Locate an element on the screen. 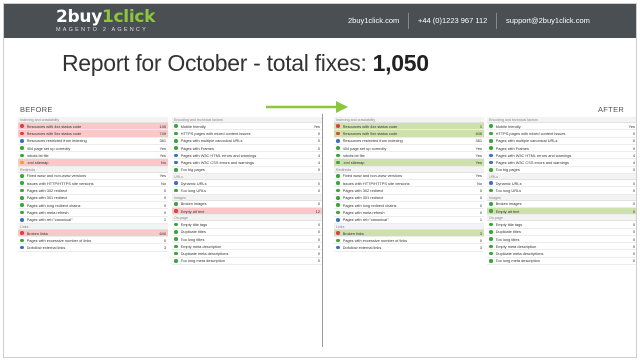 The height and width of the screenshot is (361, 640). phone-link: +44 (0)1223 967 112 is located at coordinates (452, 21).